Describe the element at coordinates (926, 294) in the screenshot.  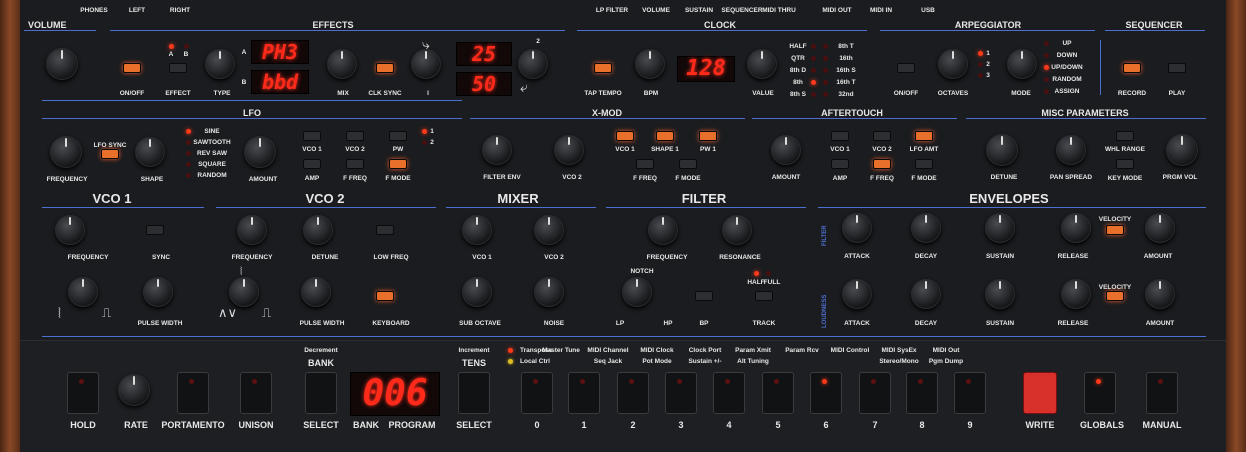
I see `amp-env-decay-knob` at that location.